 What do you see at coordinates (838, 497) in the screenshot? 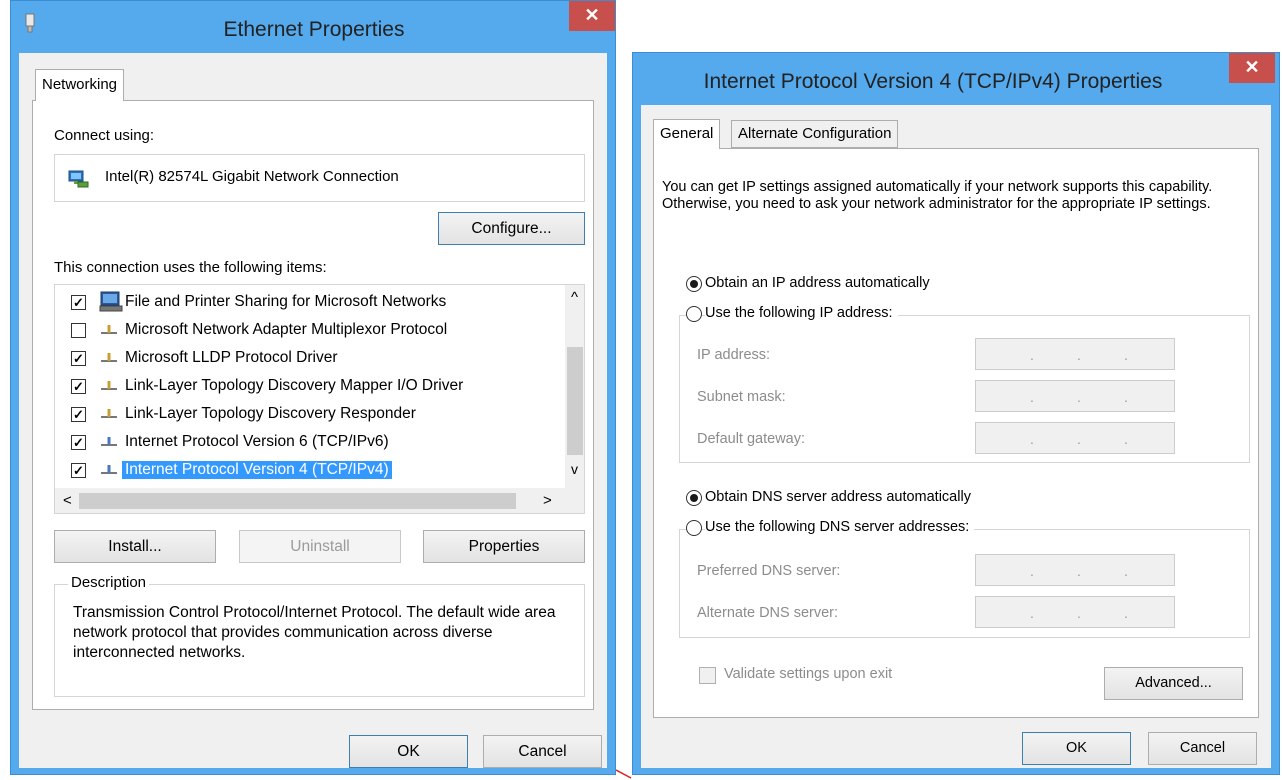
I see `obtain-dns-auto-label: Obtain DNS server address automatically` at bounding box center [838, 497].